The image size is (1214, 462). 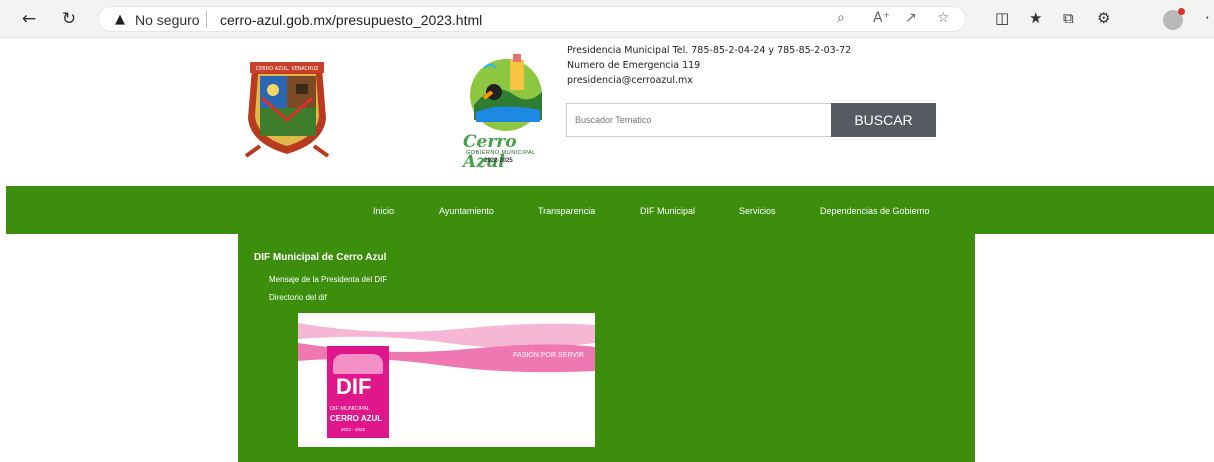 I want to click on security-label: No seguro, so click(x=167, y=20).